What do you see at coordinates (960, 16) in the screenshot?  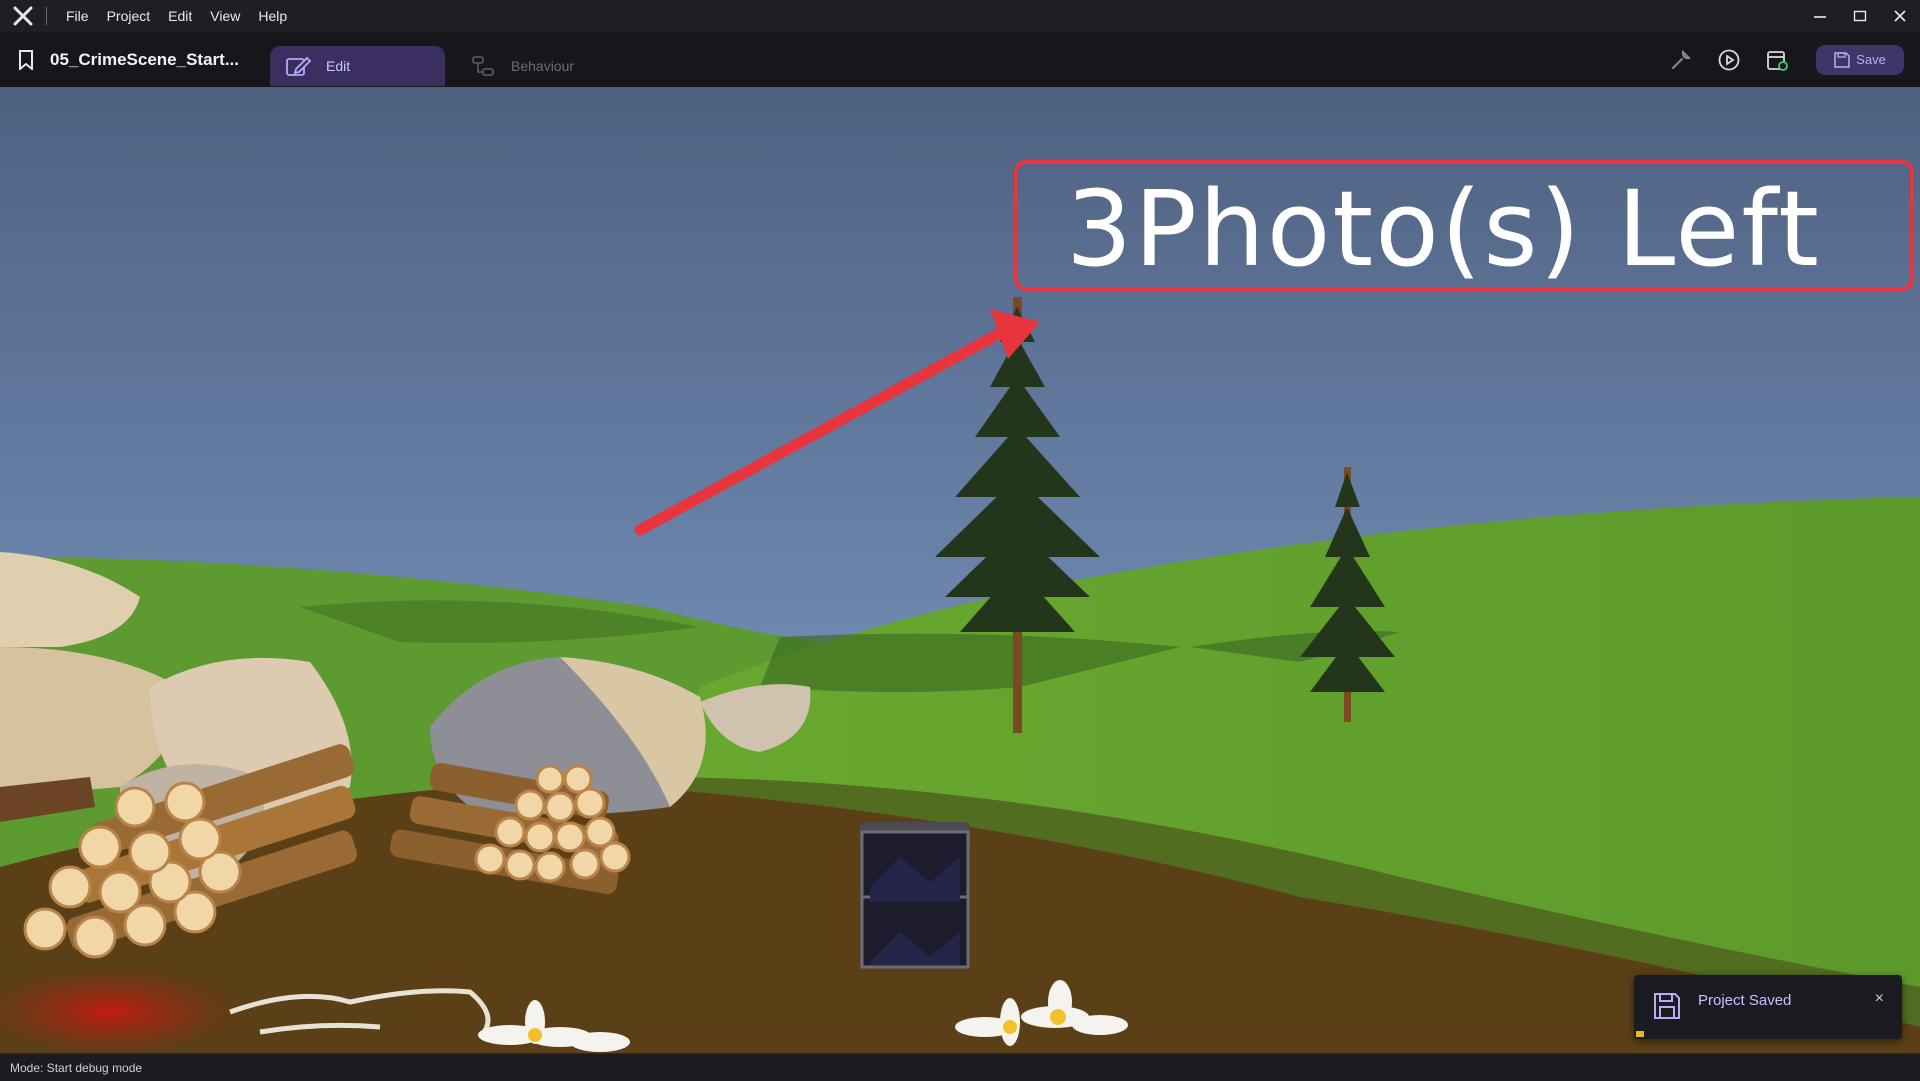 I see `menu-bar: File Project Edit View Help` at bounding box center [960, 16].